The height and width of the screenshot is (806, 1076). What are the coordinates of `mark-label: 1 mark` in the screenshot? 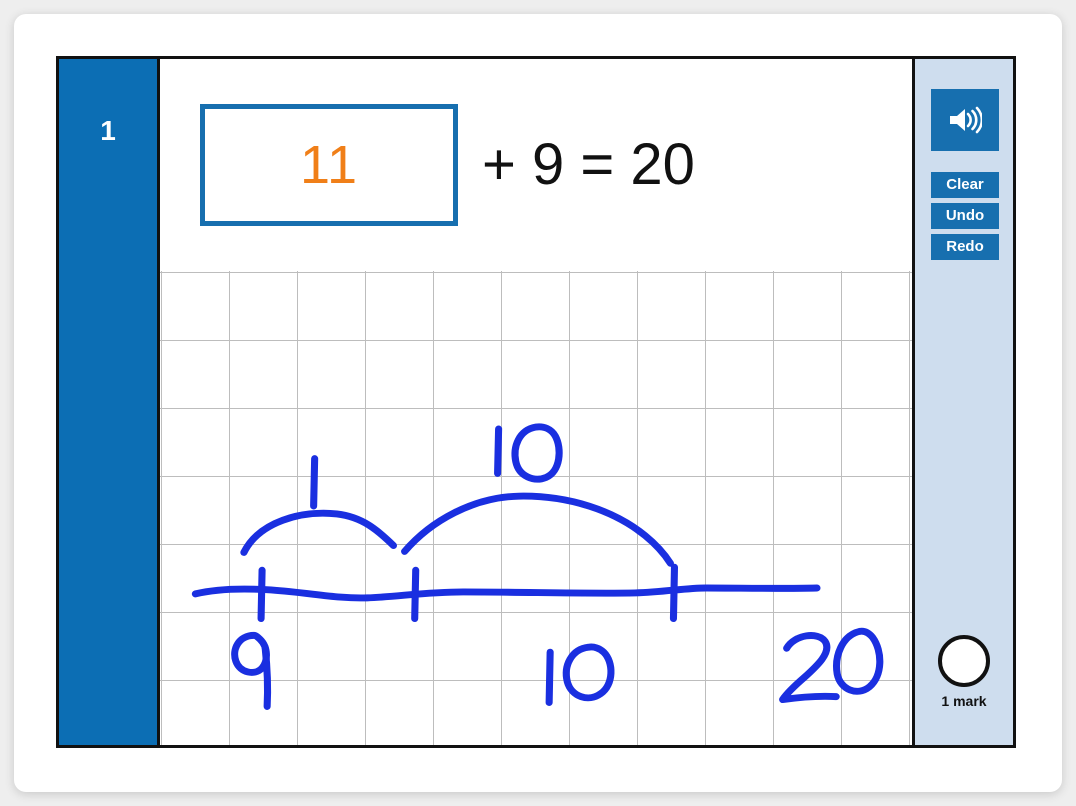 It's located at (964, 701).